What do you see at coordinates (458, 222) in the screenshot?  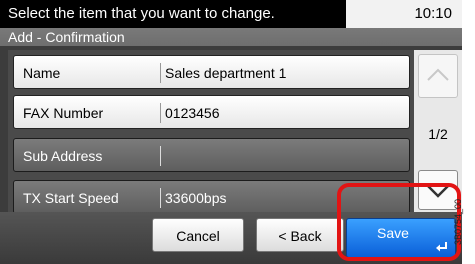 I see `figure-code-text: 3B0754_00` at bounding box center [458, 222].